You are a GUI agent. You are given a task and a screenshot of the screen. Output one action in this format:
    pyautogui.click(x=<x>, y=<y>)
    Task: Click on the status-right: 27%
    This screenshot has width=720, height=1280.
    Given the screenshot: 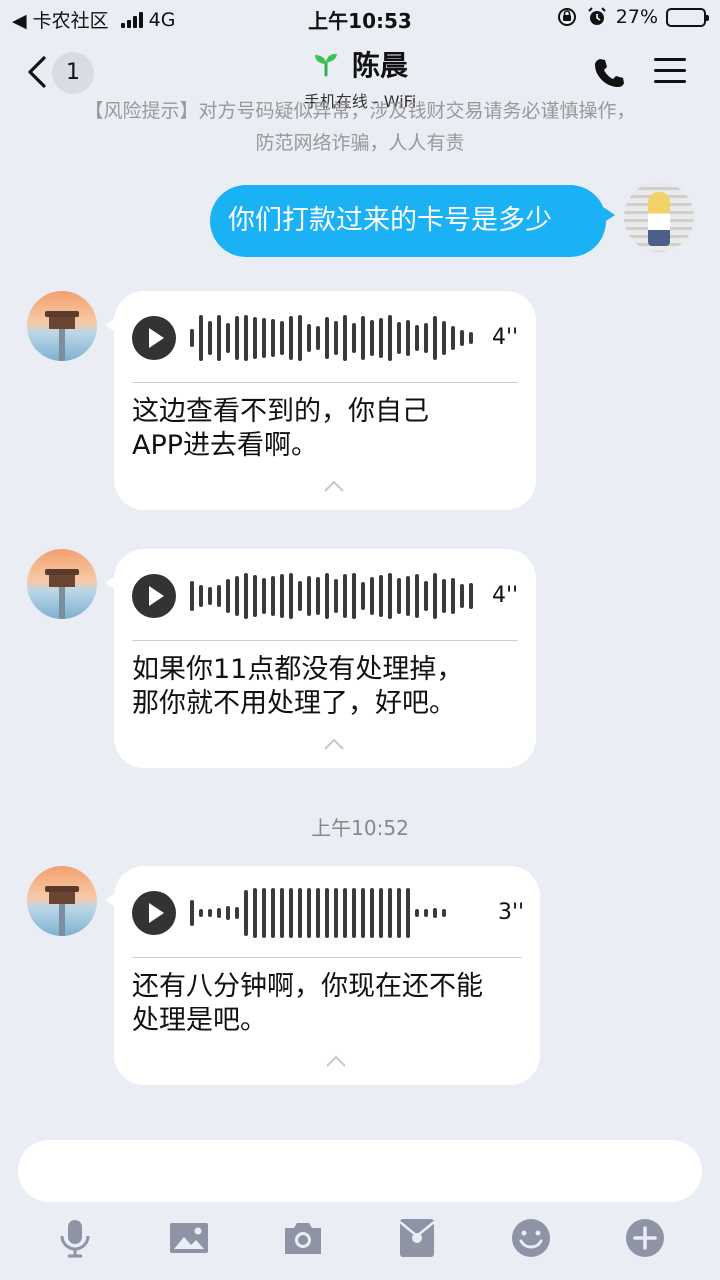 What is the action you would take?
    pyautogui.click(x=632, y=17)
    